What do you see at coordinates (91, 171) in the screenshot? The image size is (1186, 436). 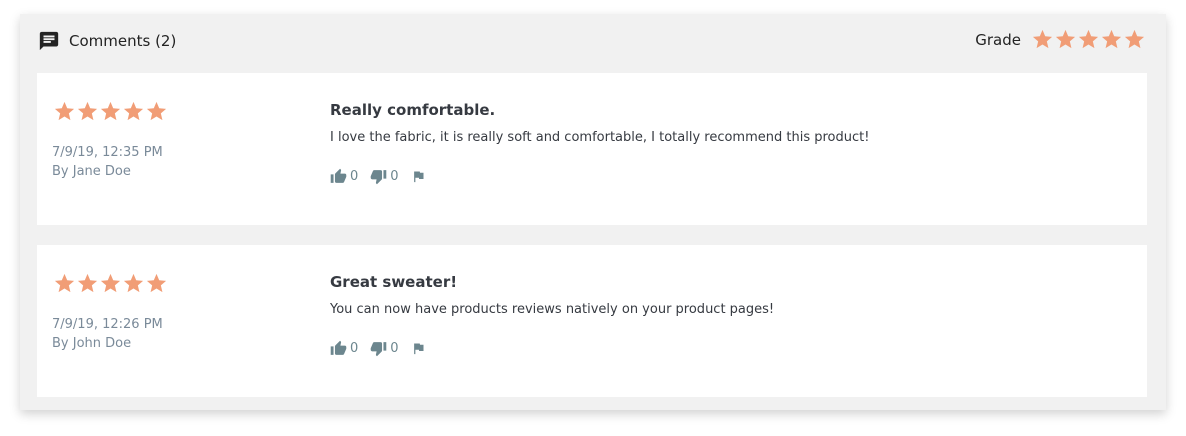 I see `comment-author: By Jane Doe` at bounding box center [91, 171].